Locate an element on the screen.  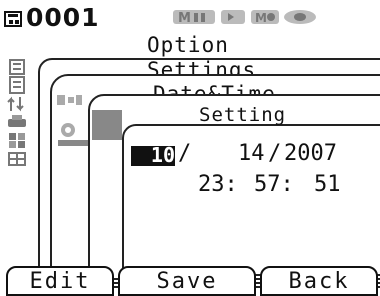
light-source-icon is located at coordinates (233, 17).